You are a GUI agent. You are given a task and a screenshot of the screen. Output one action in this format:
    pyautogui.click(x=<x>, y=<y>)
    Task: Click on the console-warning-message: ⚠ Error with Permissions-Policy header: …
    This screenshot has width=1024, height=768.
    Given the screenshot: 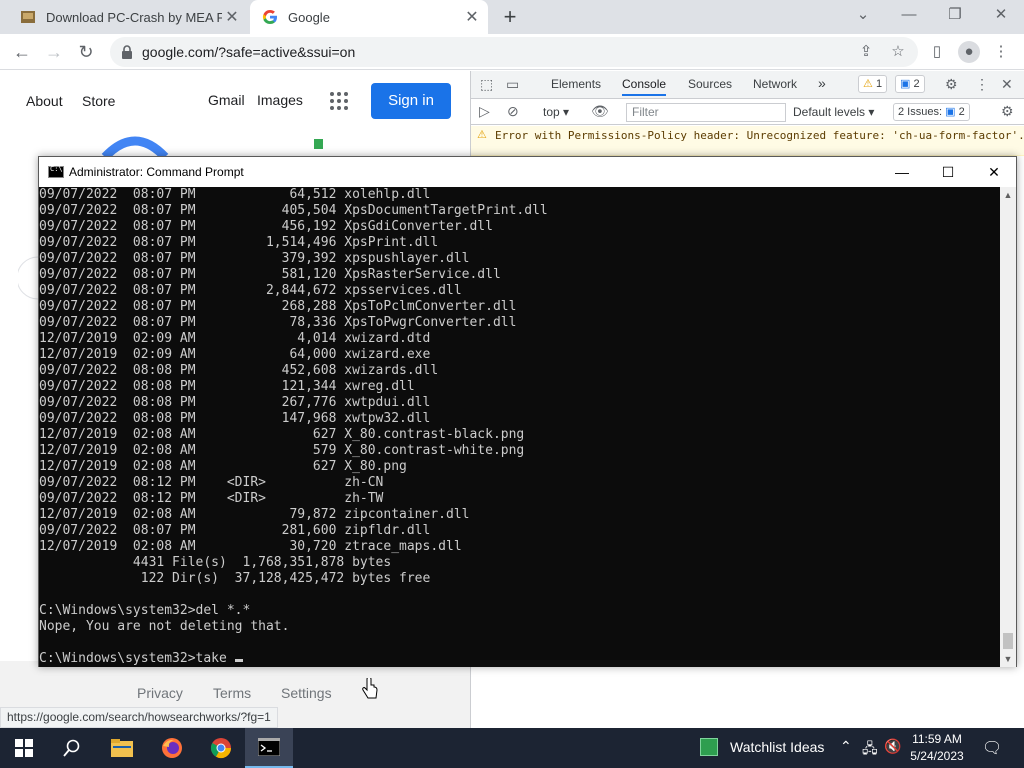 What is the action you would take?
    pyautogui.click(x=747, y=141)
    